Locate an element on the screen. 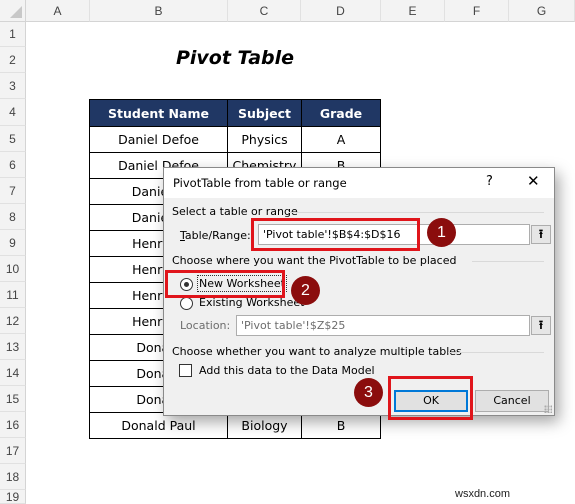 This screenshot has height=504, width=575. grade-cell: A is located at coordinates (341, 139).